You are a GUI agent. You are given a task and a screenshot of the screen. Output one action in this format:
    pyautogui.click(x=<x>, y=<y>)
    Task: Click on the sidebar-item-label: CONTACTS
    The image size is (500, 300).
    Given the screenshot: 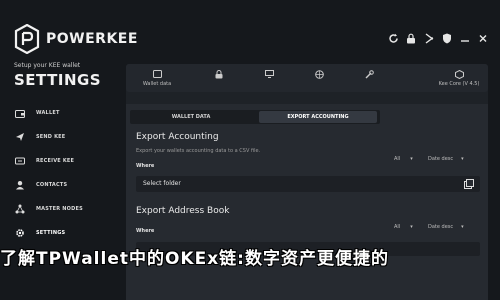 What is the action you would take?
    pyautogui.click(x=52, y=185)
    